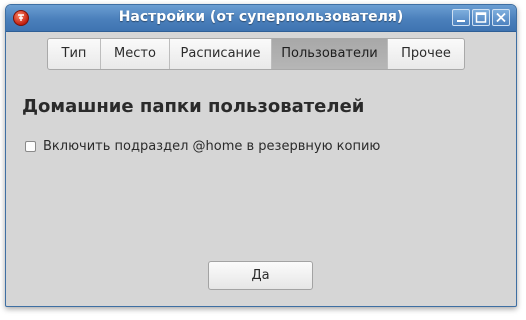 The image size is (526, 320). What do you see at coordinates (260, 275) in the screenshot?
I see `ok-button: Да` at bounding box center [260, 275].